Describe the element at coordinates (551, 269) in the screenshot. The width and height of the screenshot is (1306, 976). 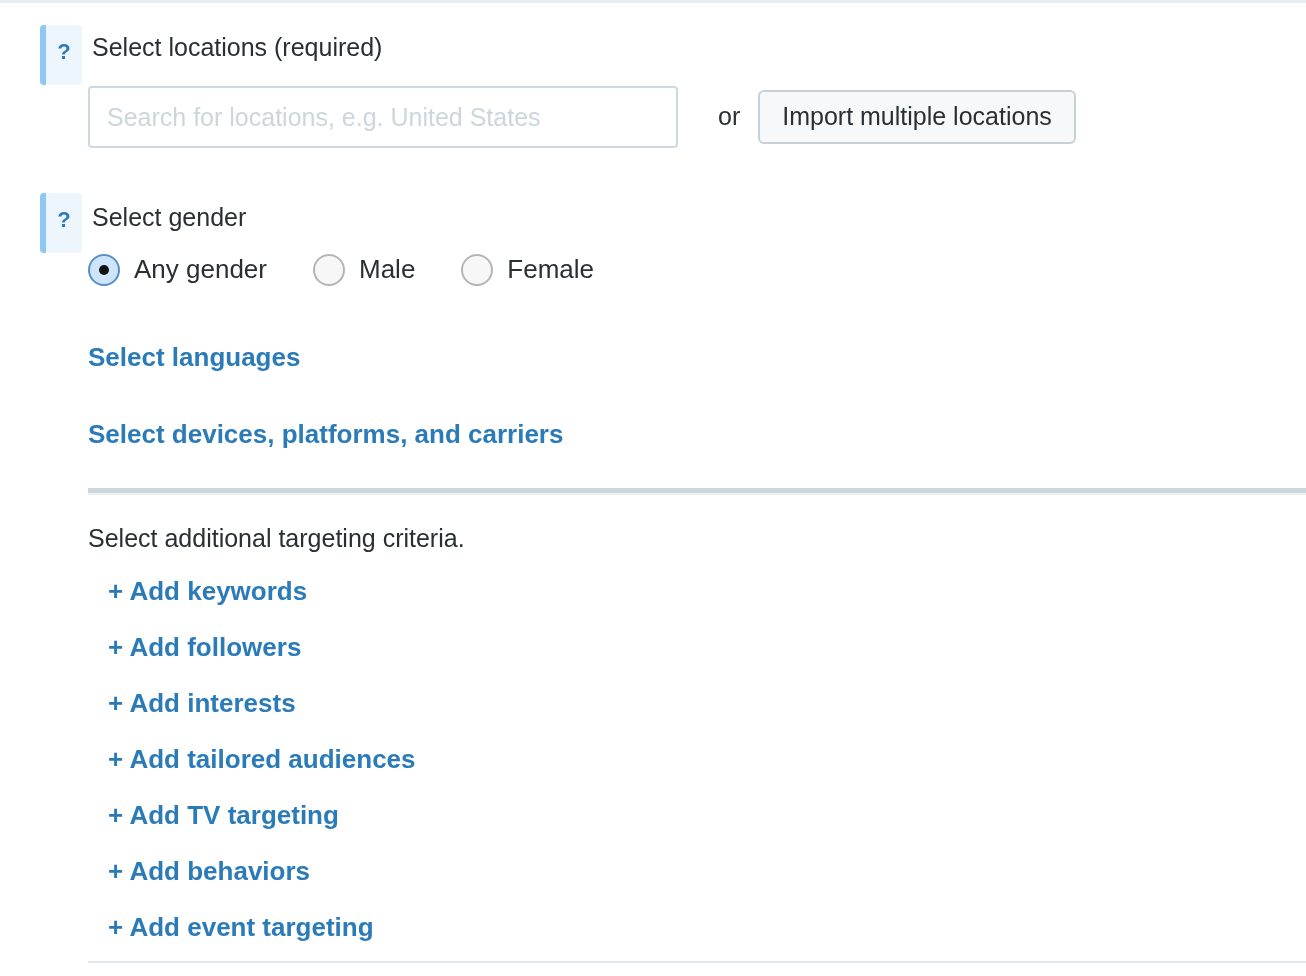
I see `radio-label: Female` at that location.